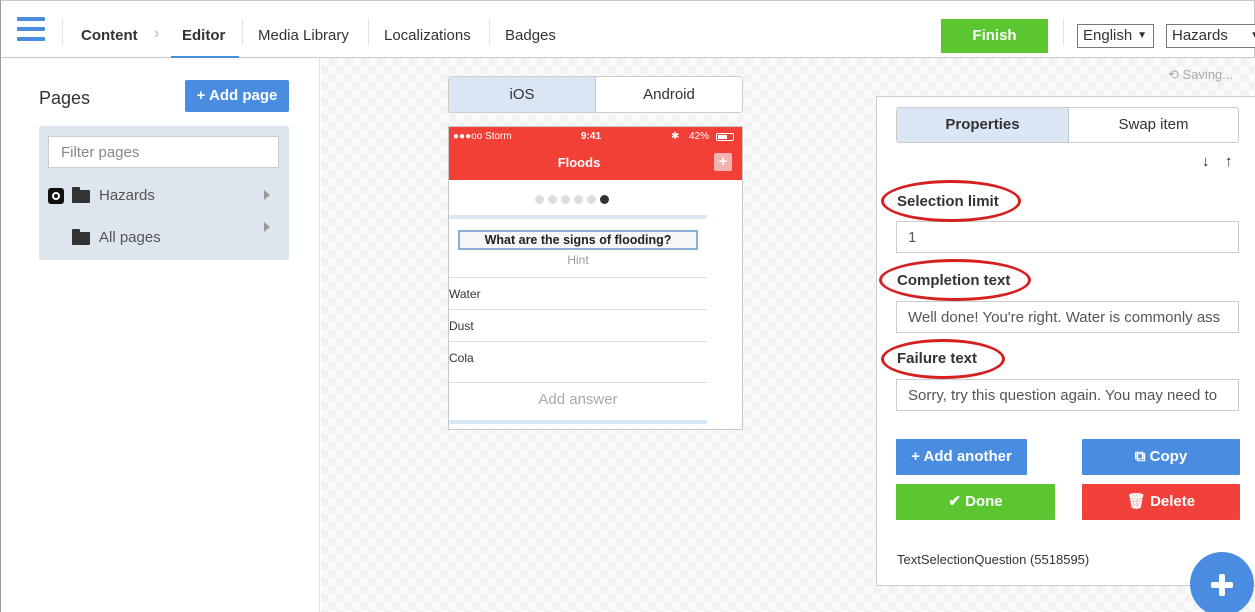 The image size is (1255, 612). Describe the element at coordinates (1161, 457) in the screenshot. I see `copy-button: ⧉ Copy` at that location.